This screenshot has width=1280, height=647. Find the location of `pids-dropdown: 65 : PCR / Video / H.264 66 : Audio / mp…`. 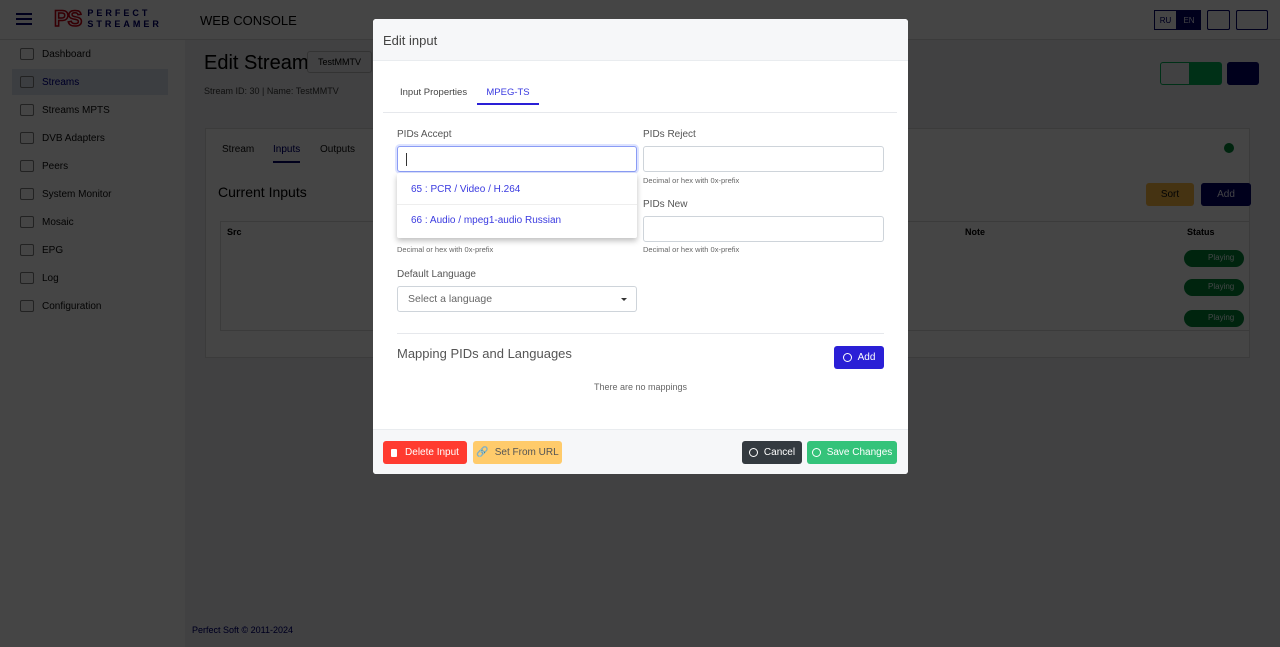

pids-dropdown: 65 : PCR / Video / H.264 66 : Audio / mp… is located at coordinates (517, 205).